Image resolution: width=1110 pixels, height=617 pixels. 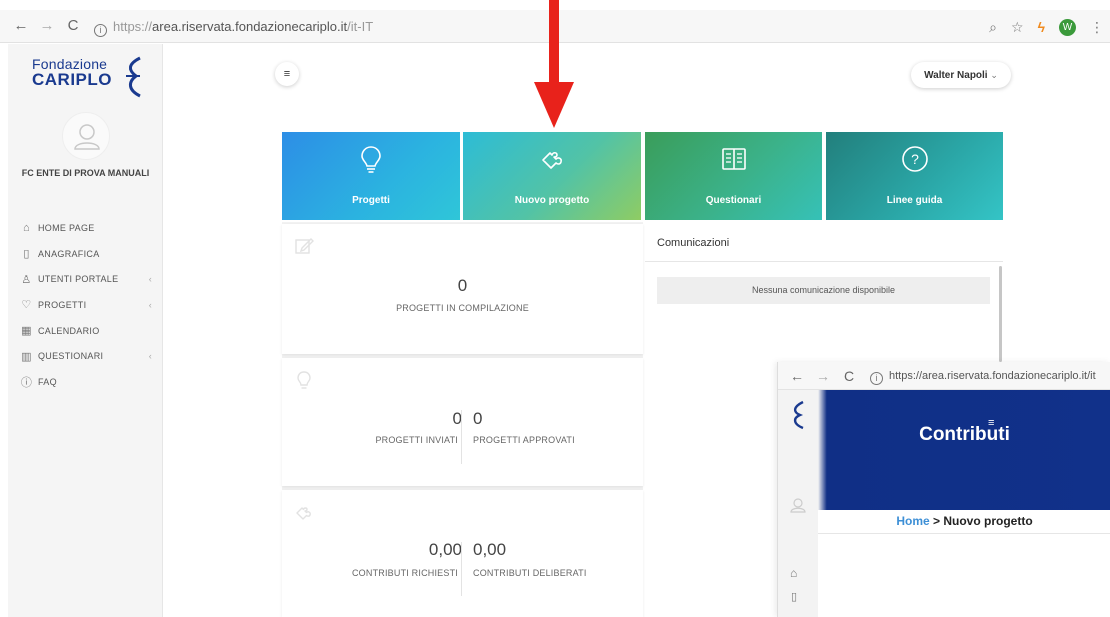 I want to click on edit-icon, so click(x=304, y=246).